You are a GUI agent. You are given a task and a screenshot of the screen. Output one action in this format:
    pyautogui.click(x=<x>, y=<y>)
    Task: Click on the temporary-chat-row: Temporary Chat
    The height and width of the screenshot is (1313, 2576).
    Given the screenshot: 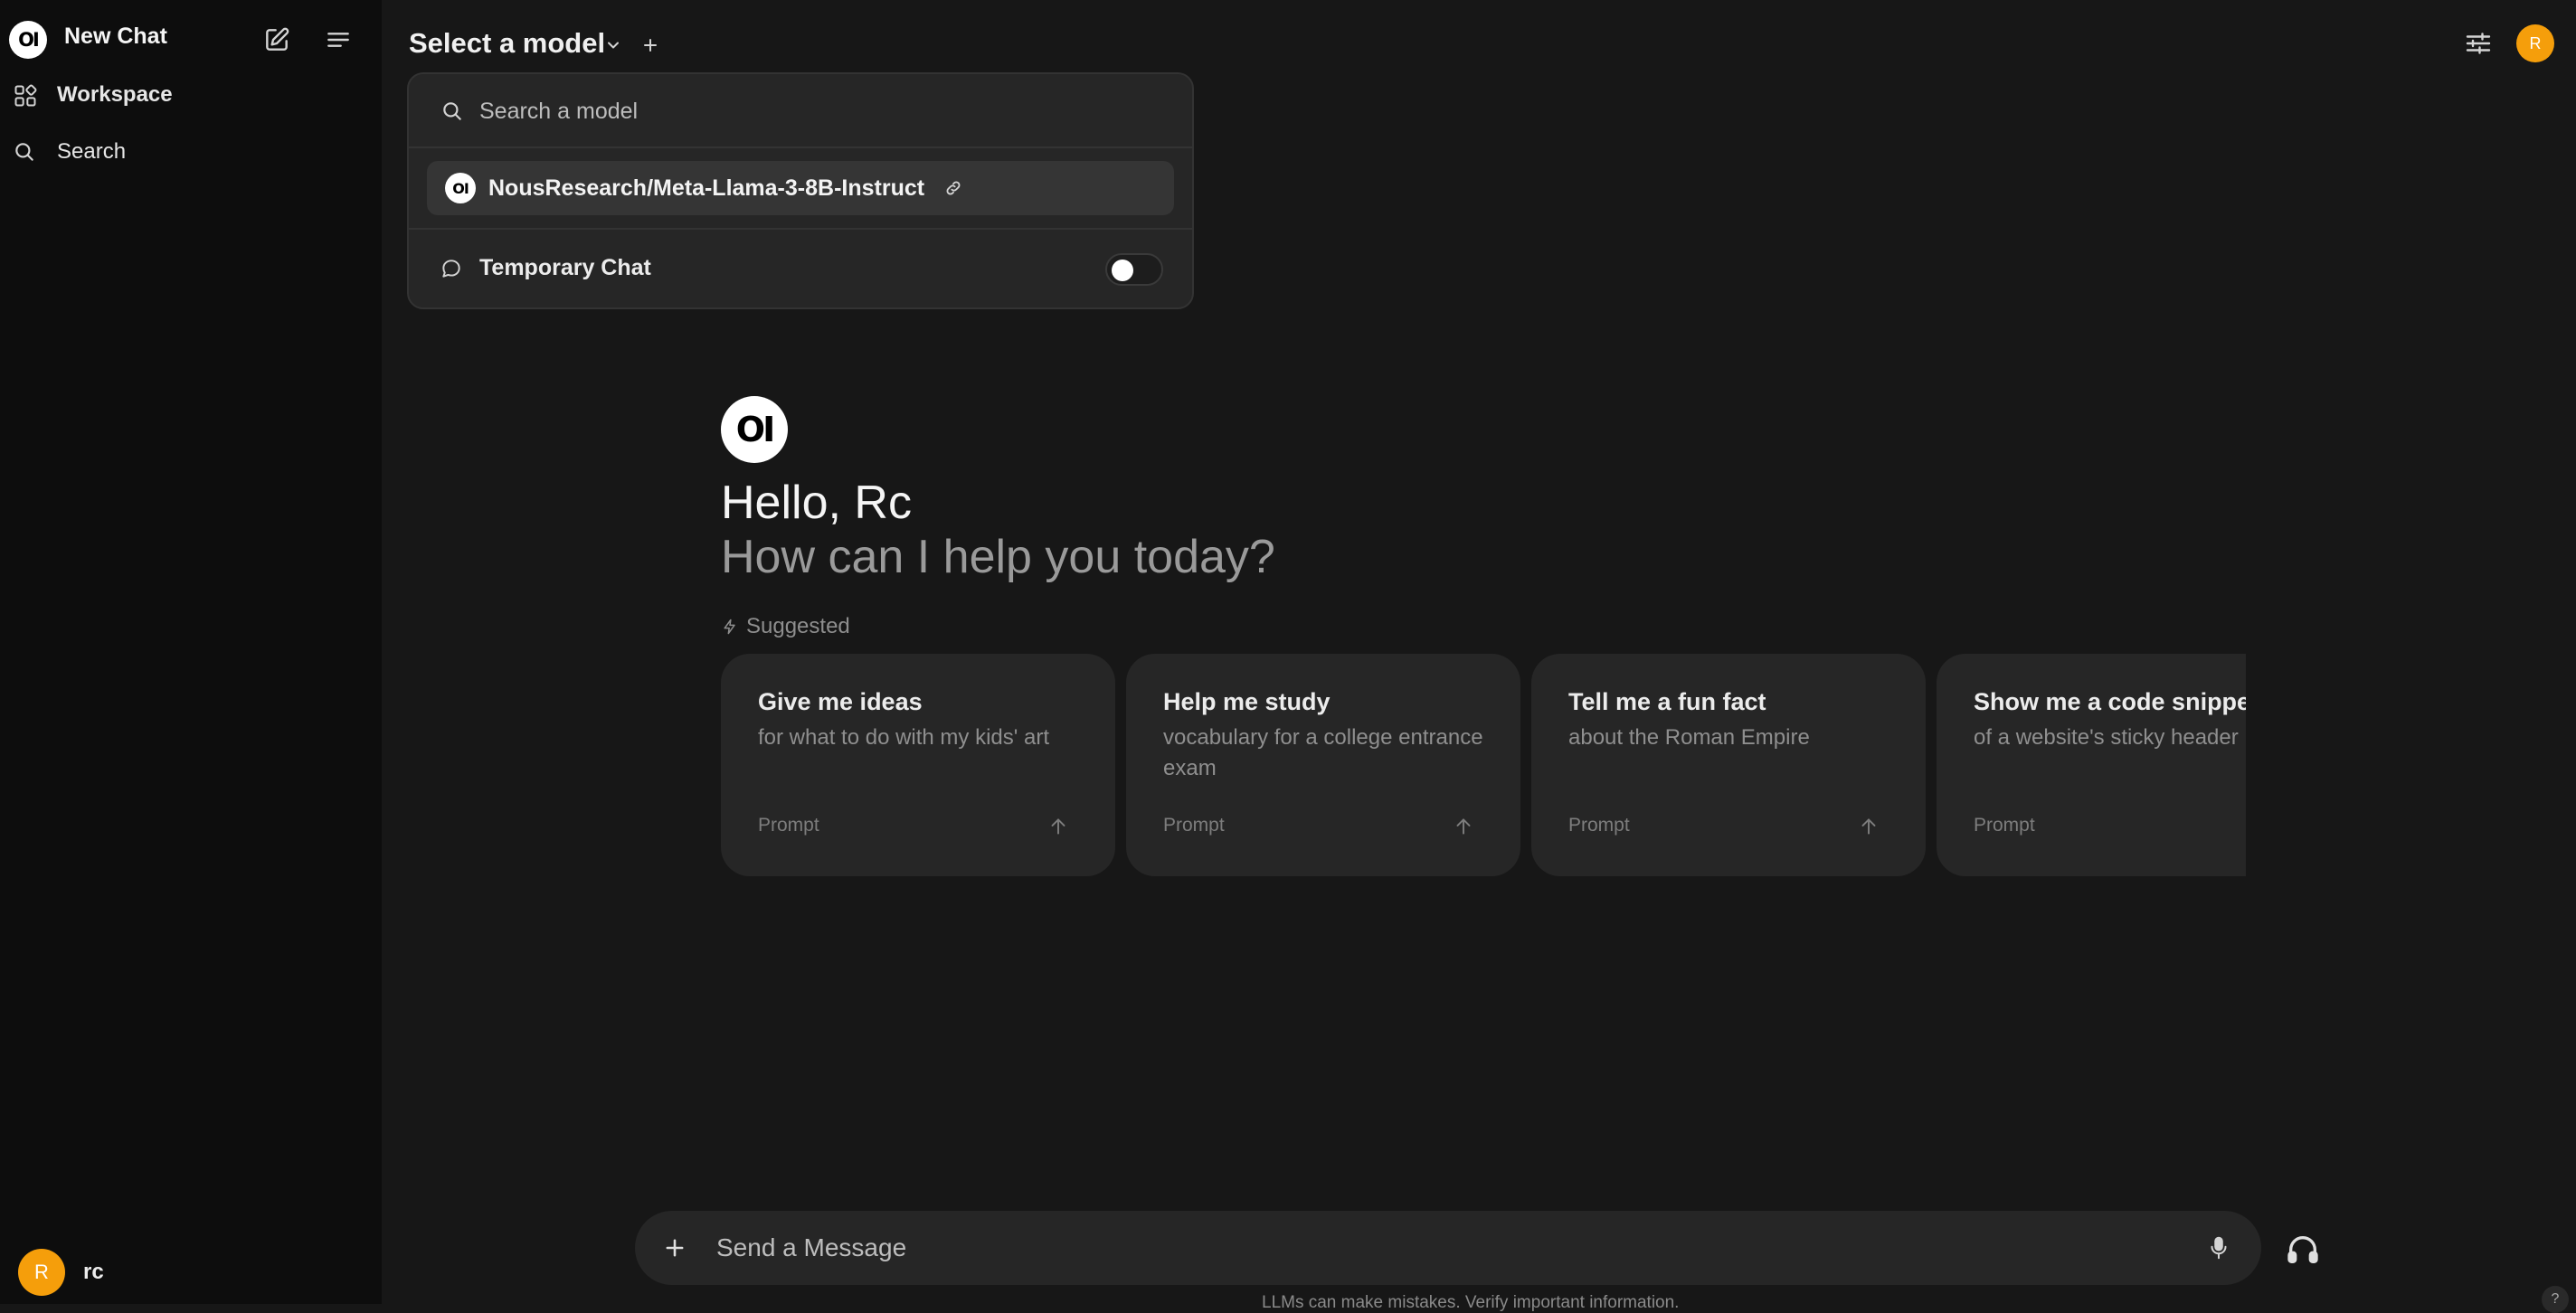 What is the action you would take?
    pyautogui.click(x=800, y=268)
    